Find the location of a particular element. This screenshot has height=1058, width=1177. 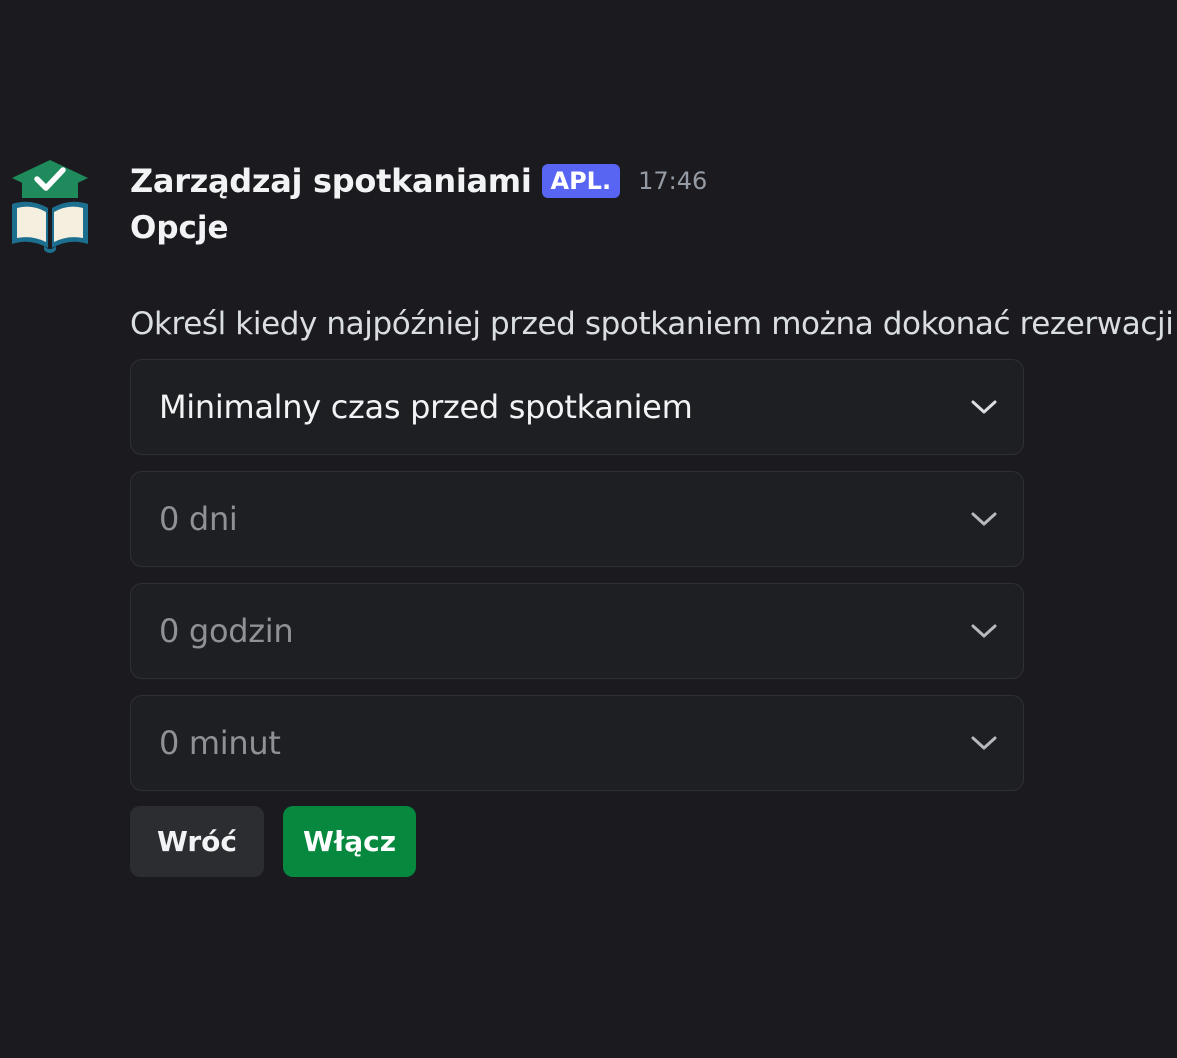

back-button: Wróć is located at coordinates (197, 841).